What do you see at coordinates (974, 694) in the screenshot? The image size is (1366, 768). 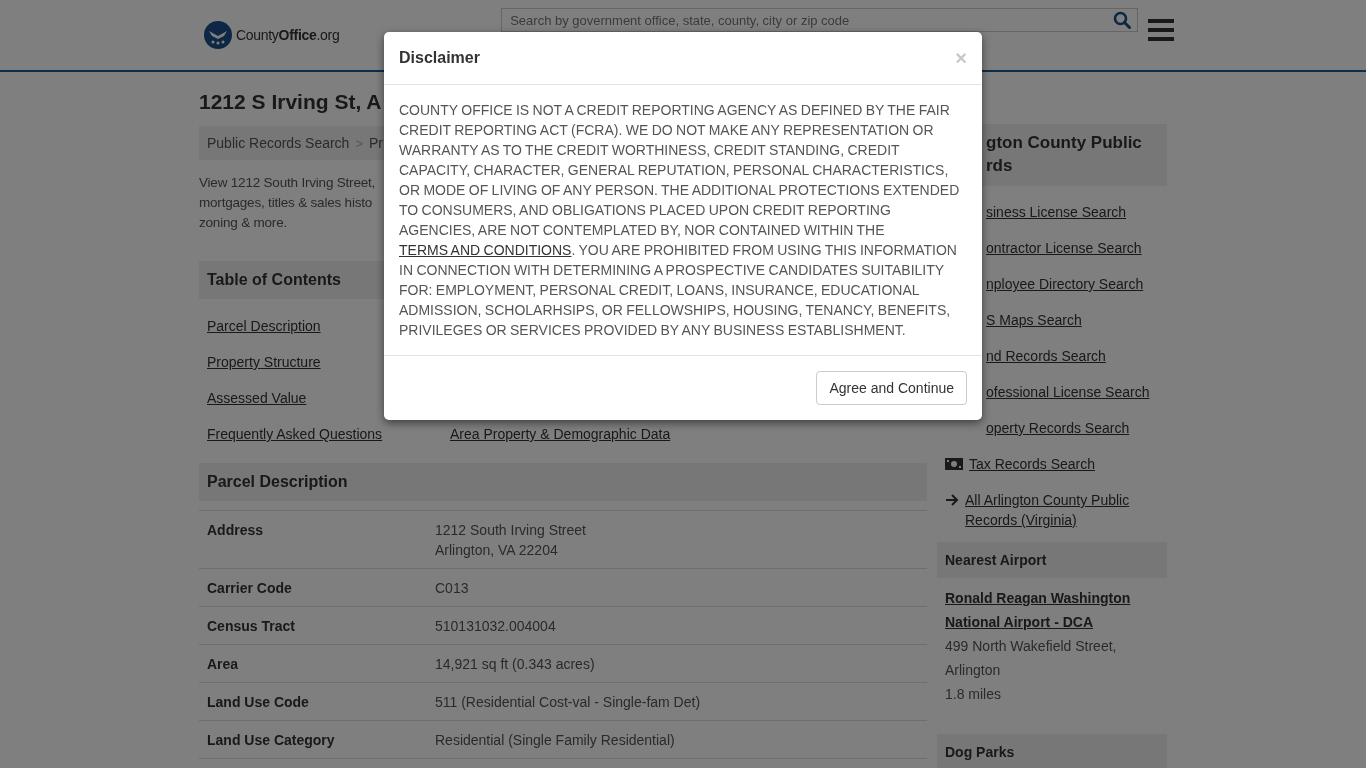 I see `airport-distance: 1.8 miles` at bounding box center [974, 694].